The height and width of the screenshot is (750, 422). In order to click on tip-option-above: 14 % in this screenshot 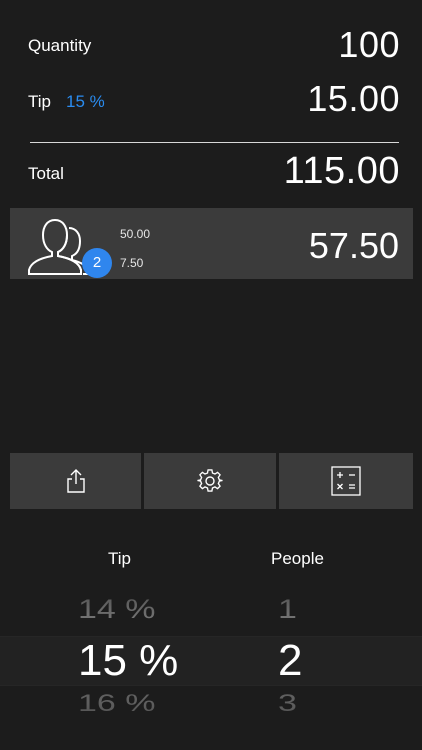, I will do `click(117, 609)`.